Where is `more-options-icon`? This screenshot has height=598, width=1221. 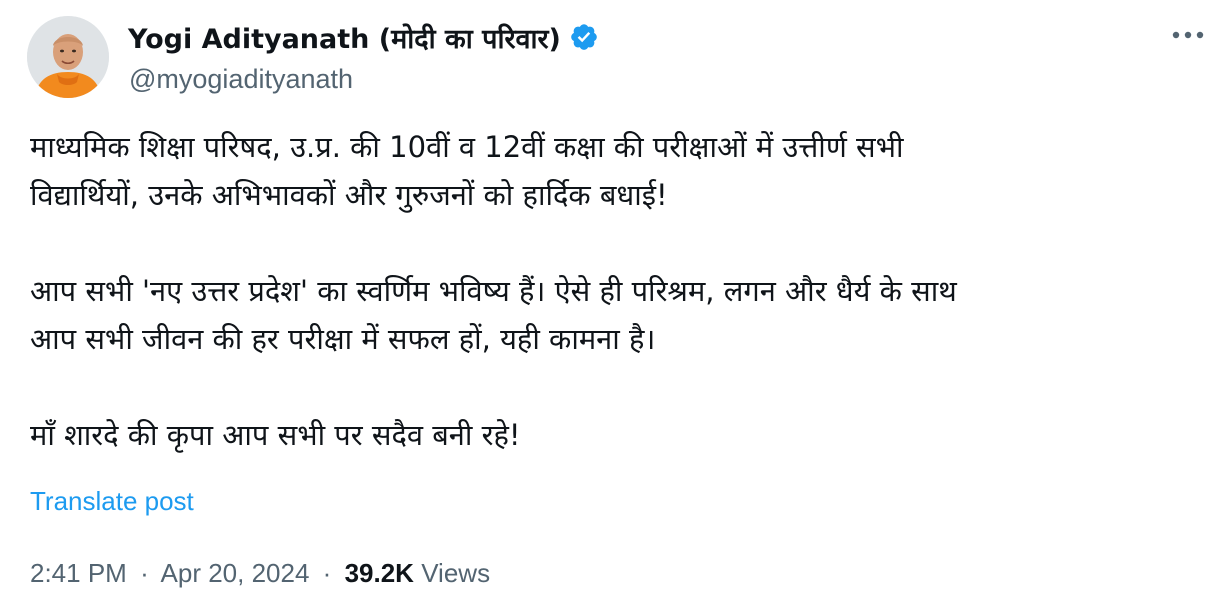 more-options-icon is located at coordinates (1188, 35).